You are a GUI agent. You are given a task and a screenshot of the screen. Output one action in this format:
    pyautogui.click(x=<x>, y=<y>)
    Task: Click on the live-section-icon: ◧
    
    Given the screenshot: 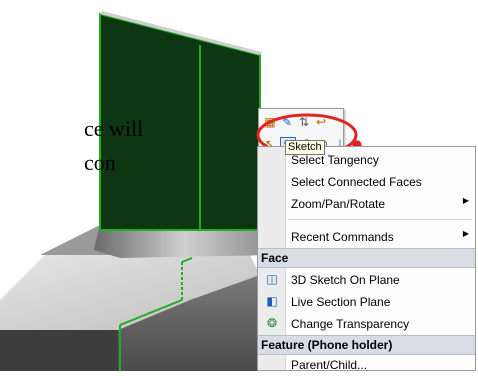 What is the action you would take?
    pyautogui.click(x=272, y=301)
    